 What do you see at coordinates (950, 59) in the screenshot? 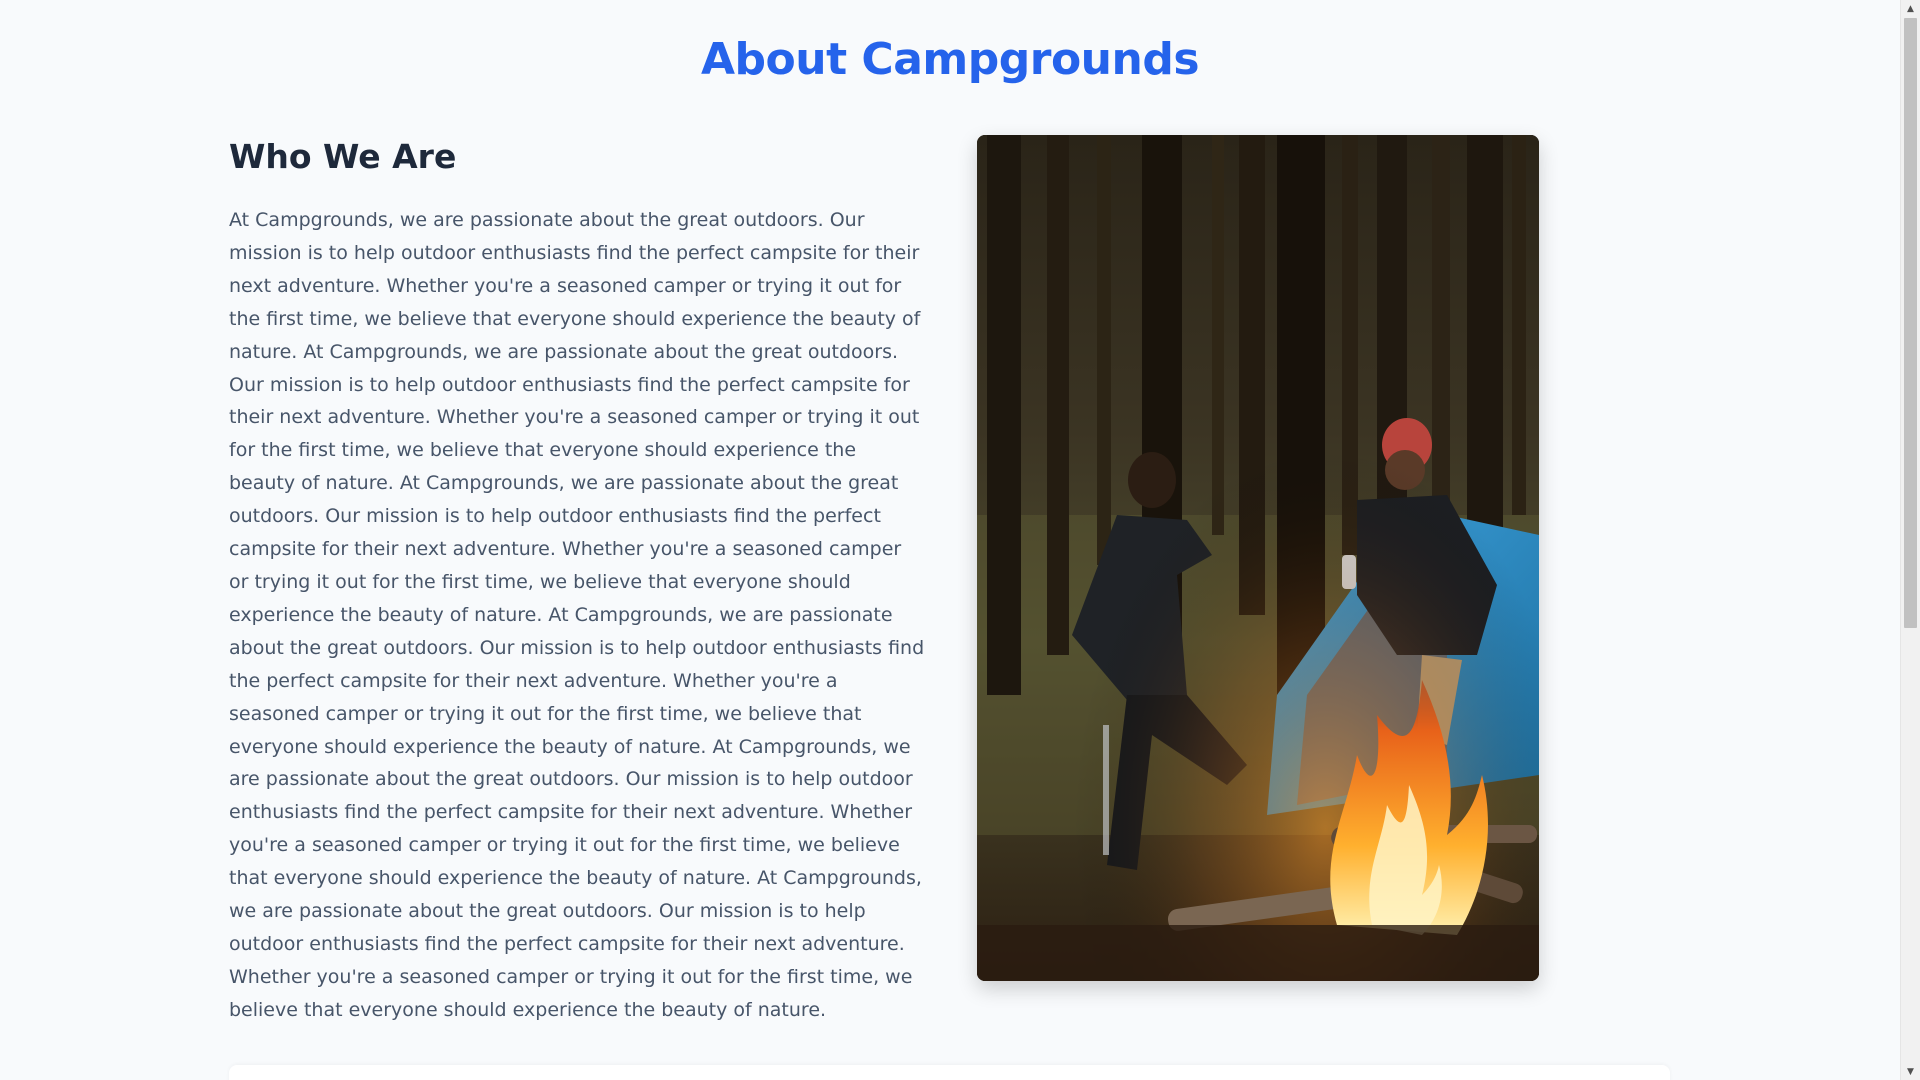
I see `page-title: About Campgrounds` at bounding box center [950, 59].